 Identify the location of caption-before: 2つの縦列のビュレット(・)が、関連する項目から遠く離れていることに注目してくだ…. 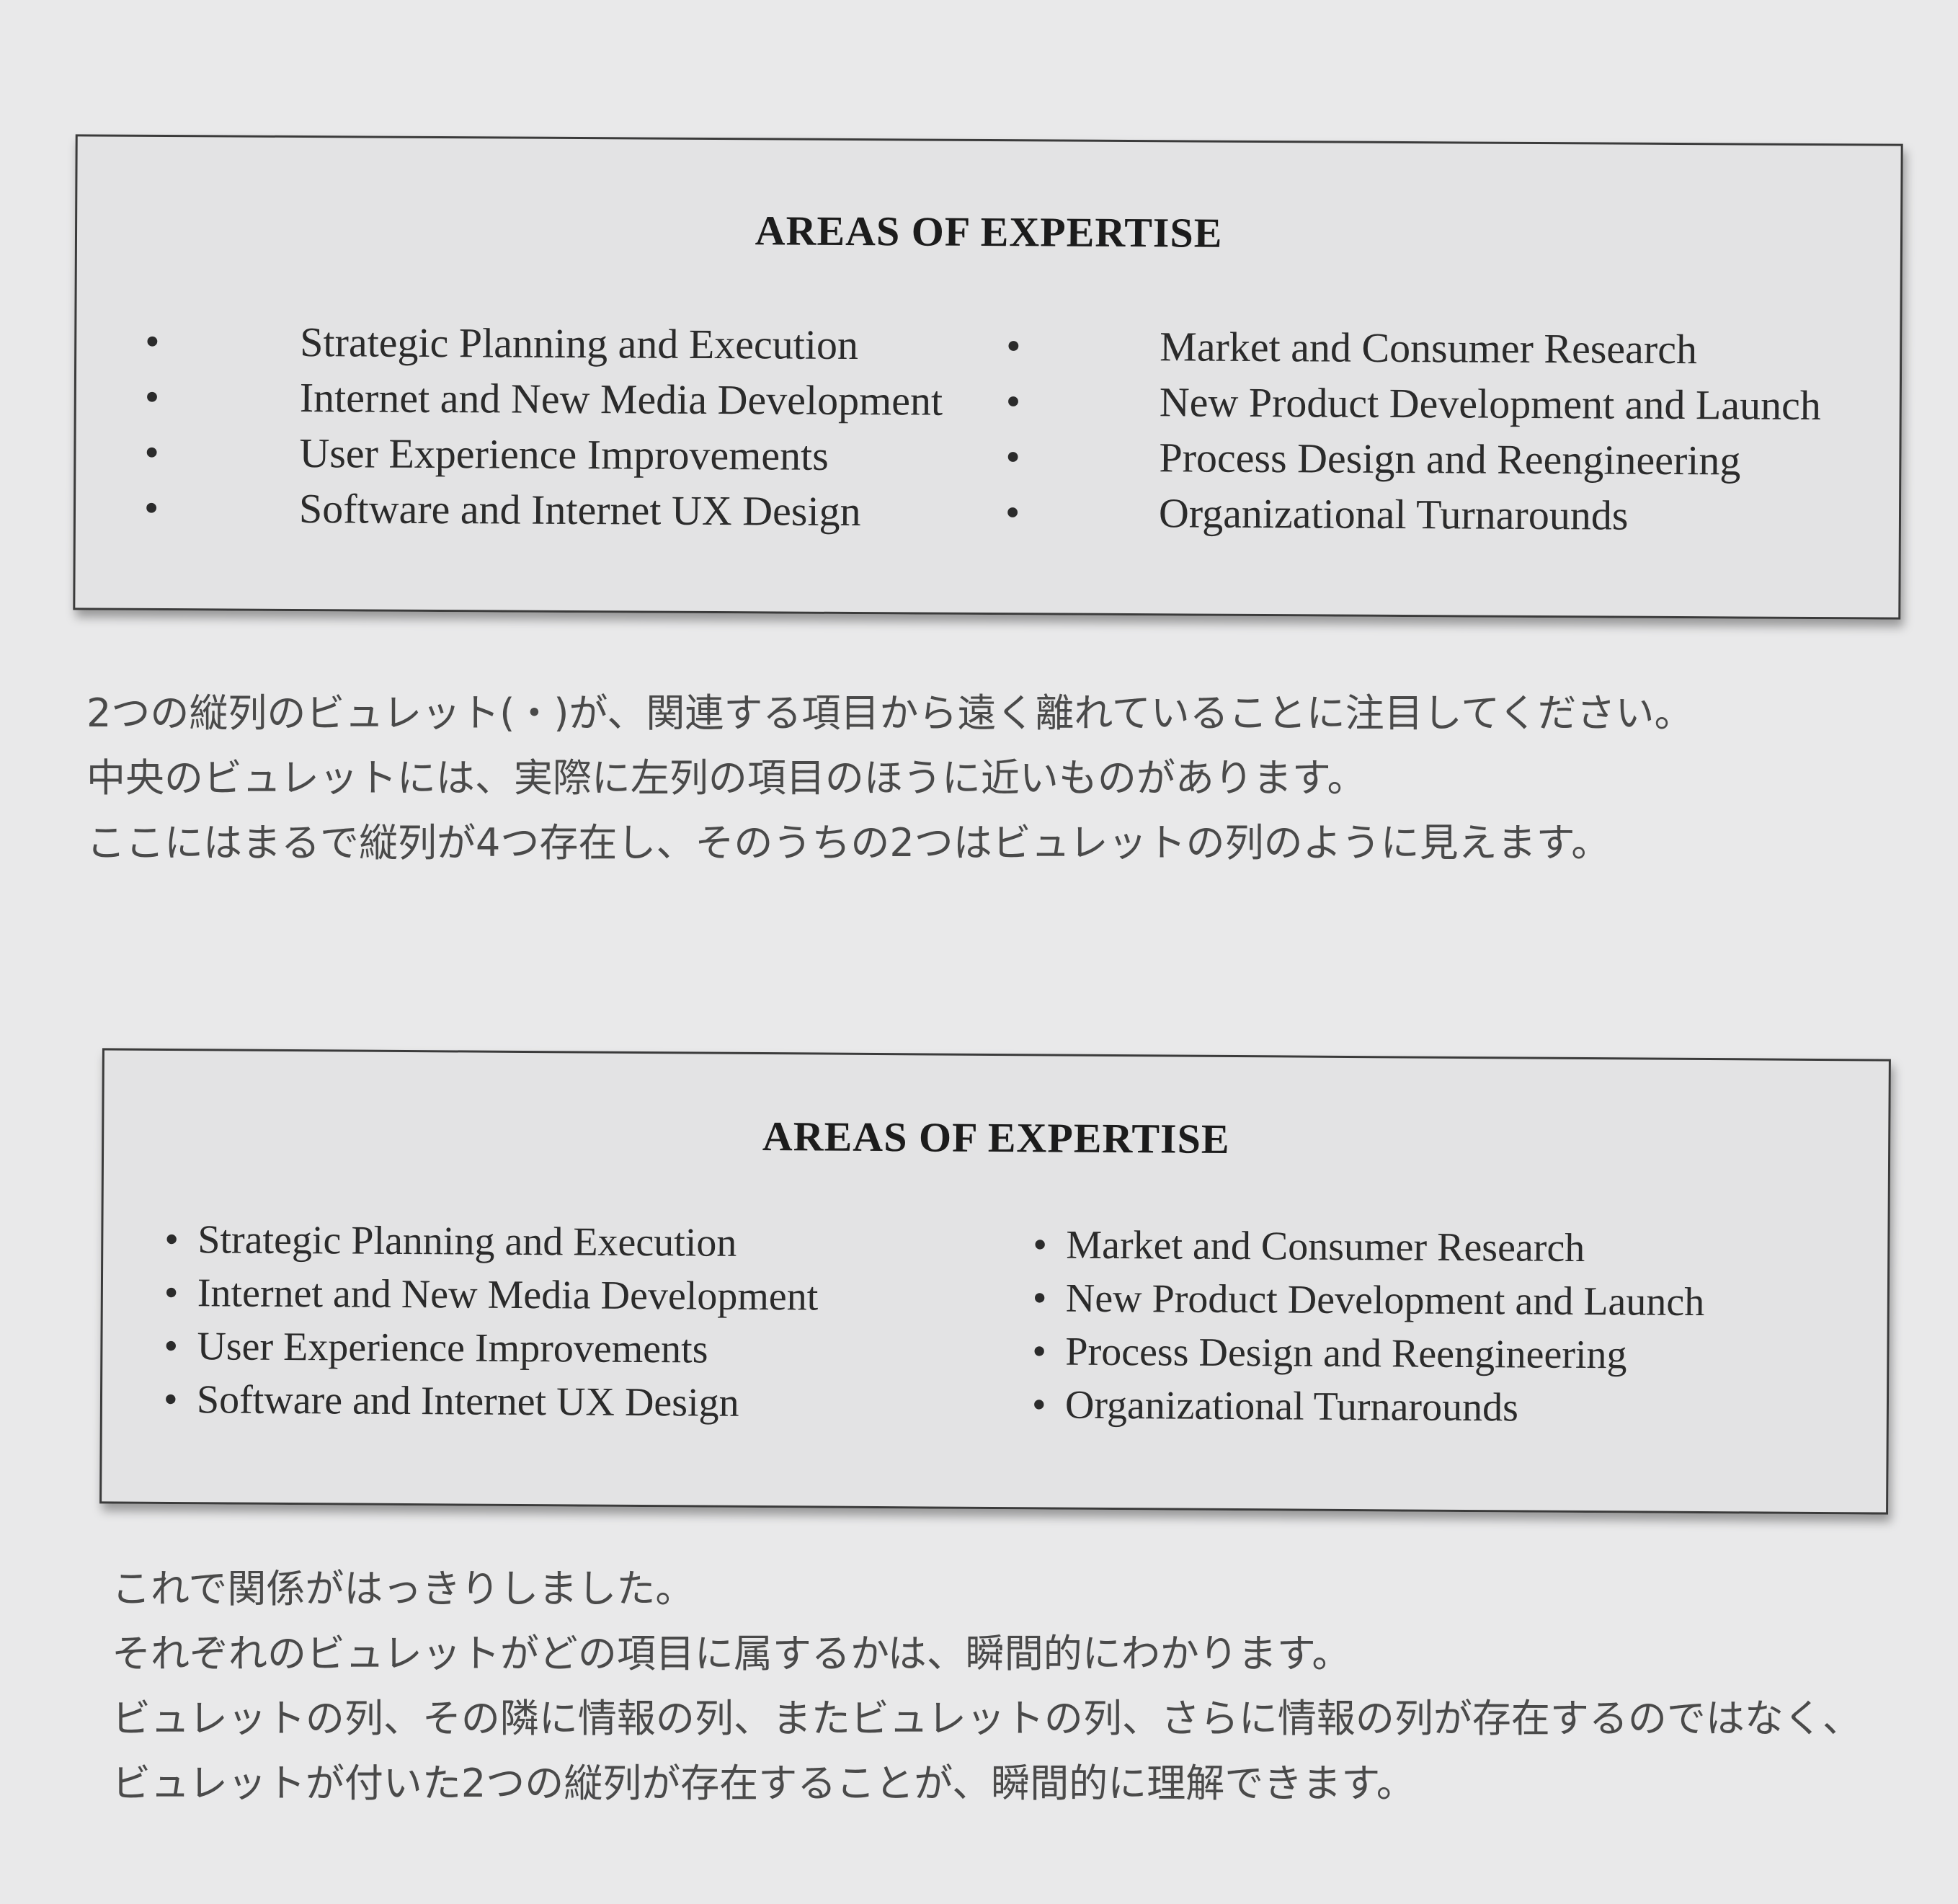
(890, 778).